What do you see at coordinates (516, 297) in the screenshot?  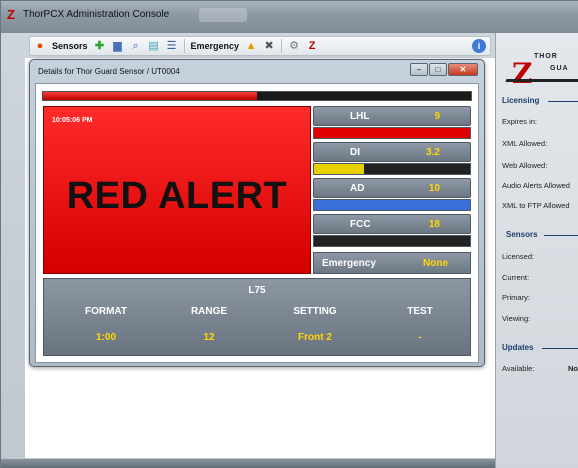 I see `sensors-primary: Primary:` at bounding box center [516, 297].